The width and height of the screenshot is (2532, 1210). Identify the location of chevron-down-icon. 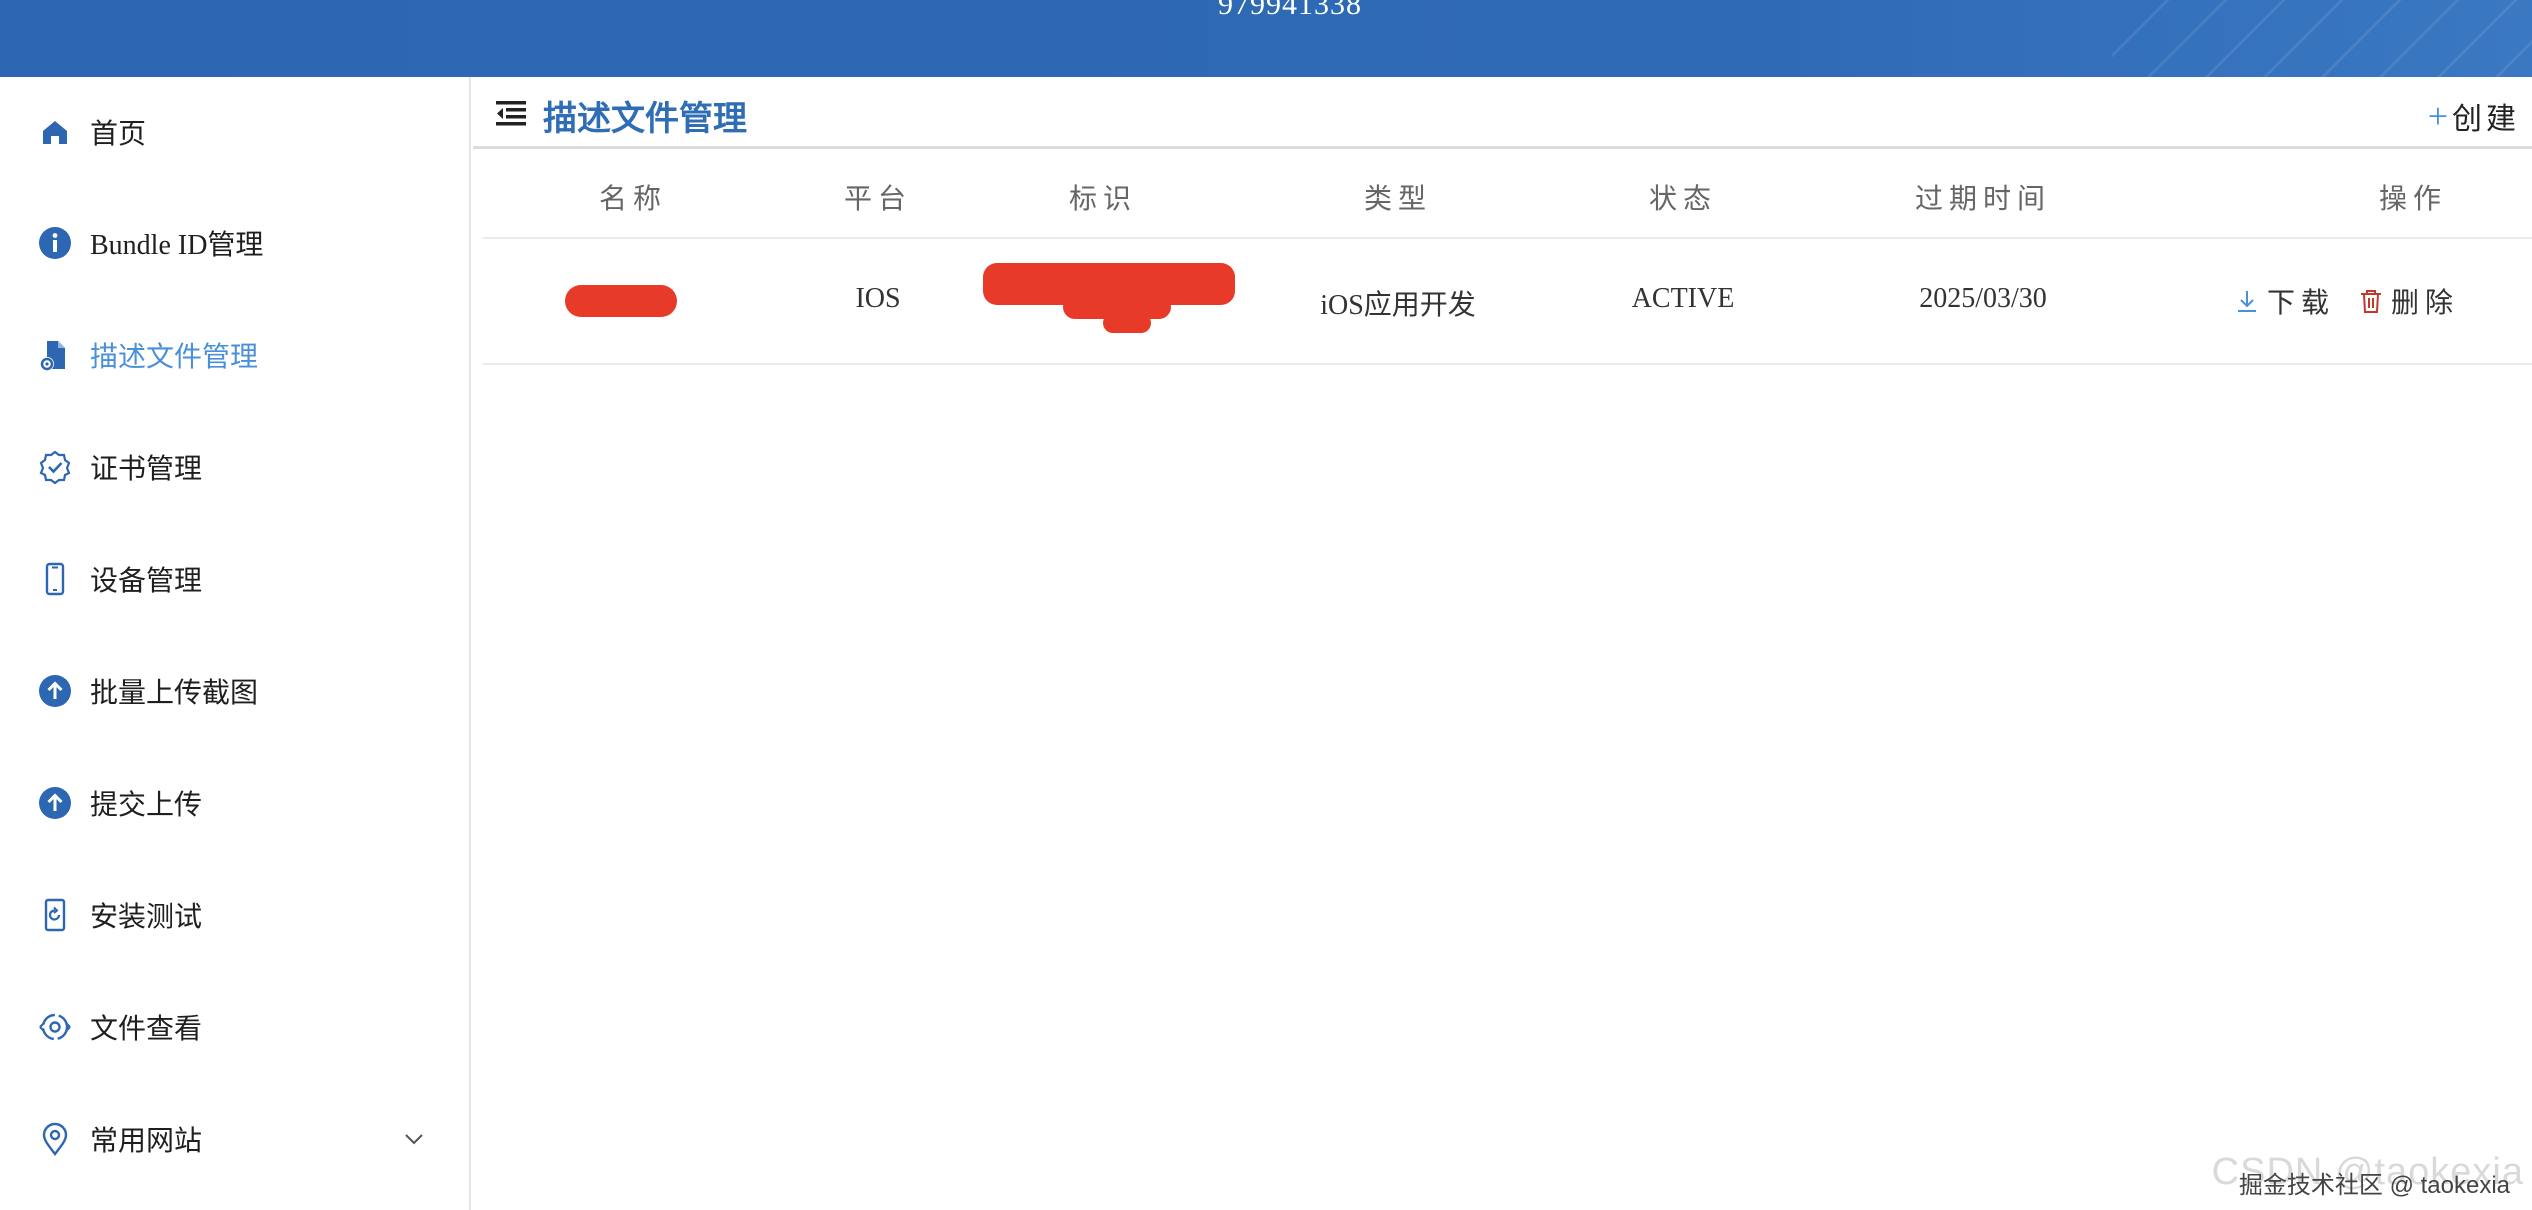
(414, 1139).